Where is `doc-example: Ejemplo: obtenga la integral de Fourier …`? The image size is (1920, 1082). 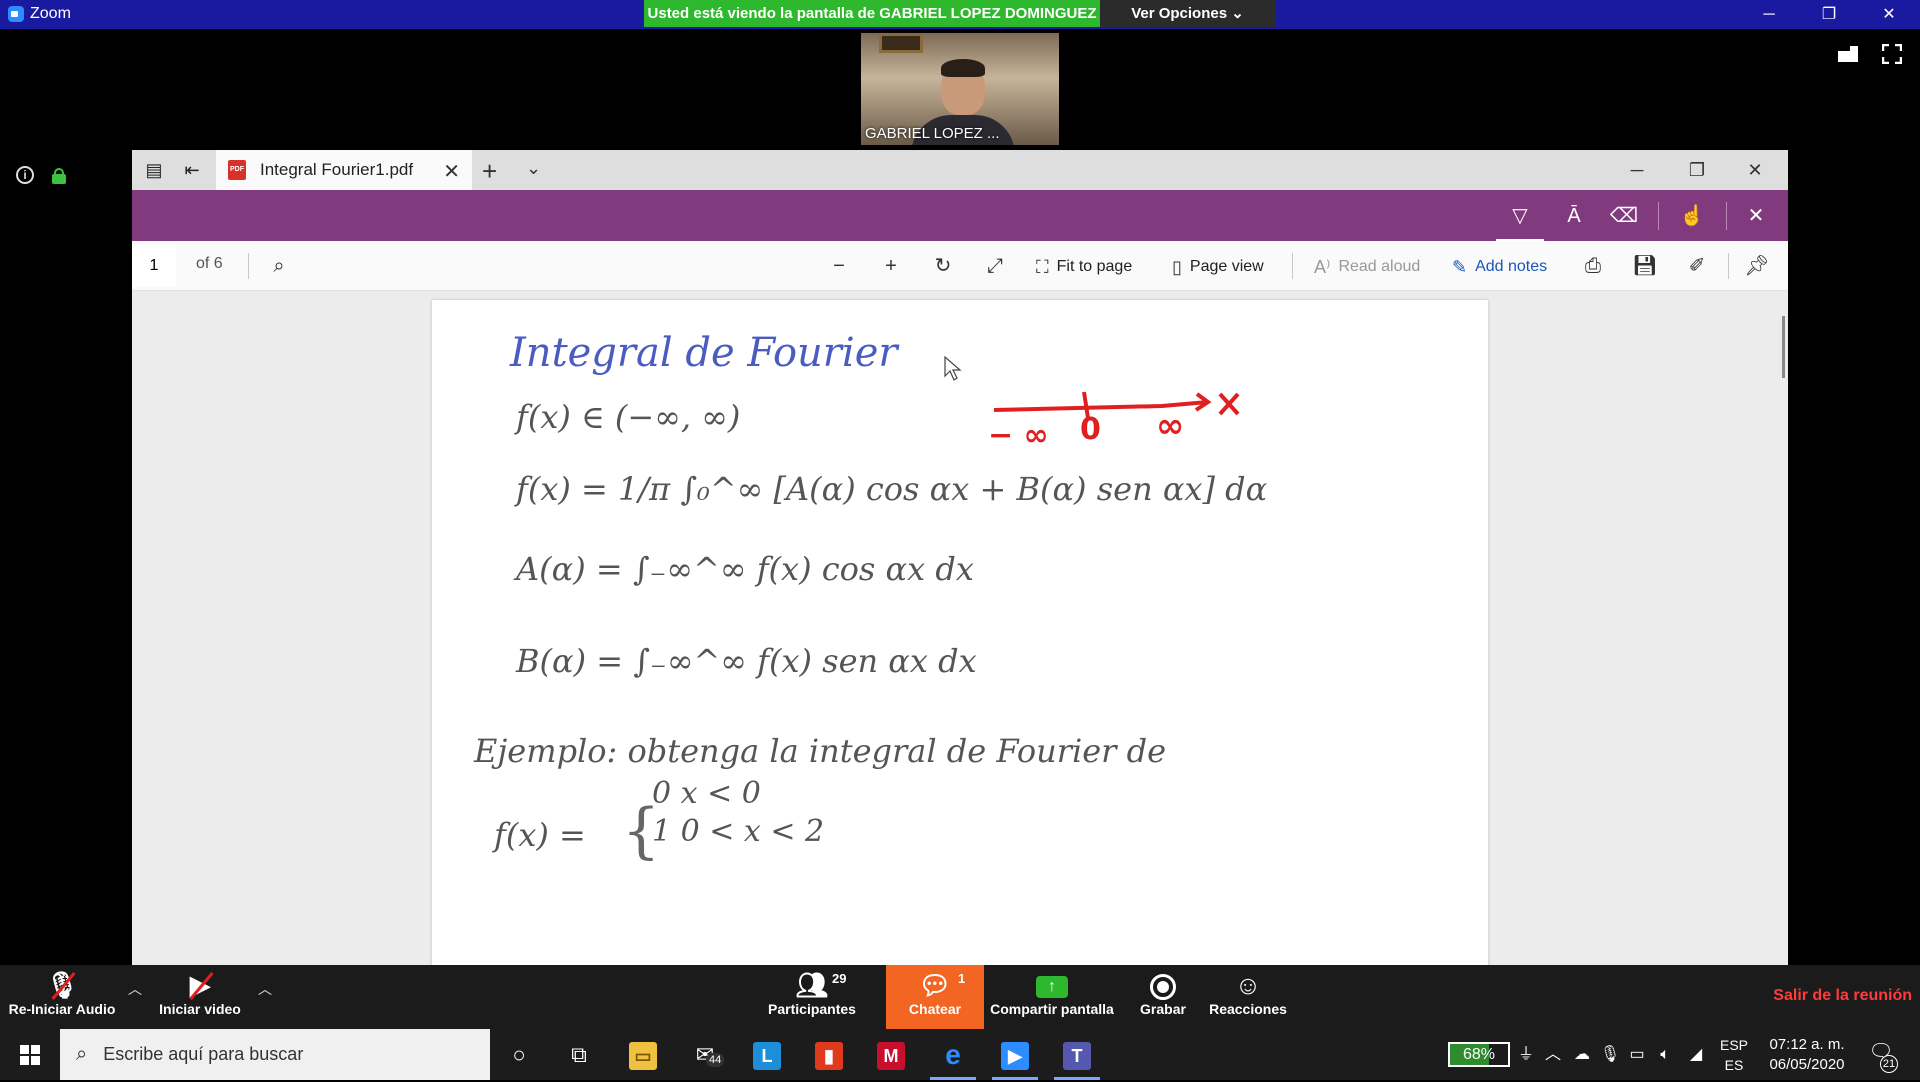 doc-example: Ejemplo: obtenga la integral de Fourier … is located at coordinates (820, 751).